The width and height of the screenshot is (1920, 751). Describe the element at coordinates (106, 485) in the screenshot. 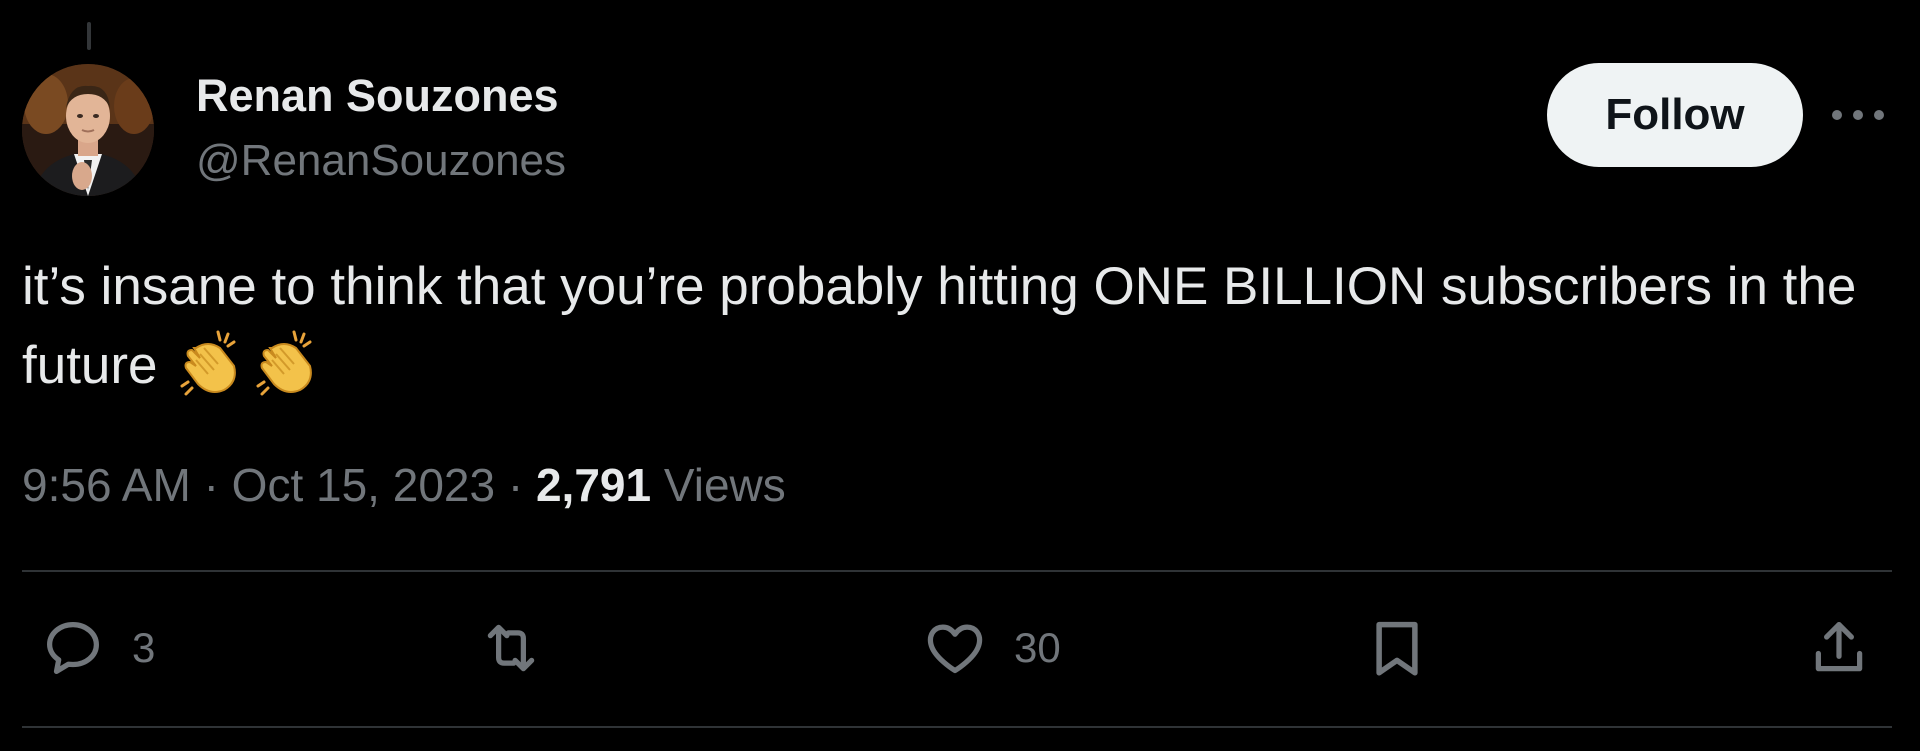

I see `tweet-time: 9:56 AM` at that location.